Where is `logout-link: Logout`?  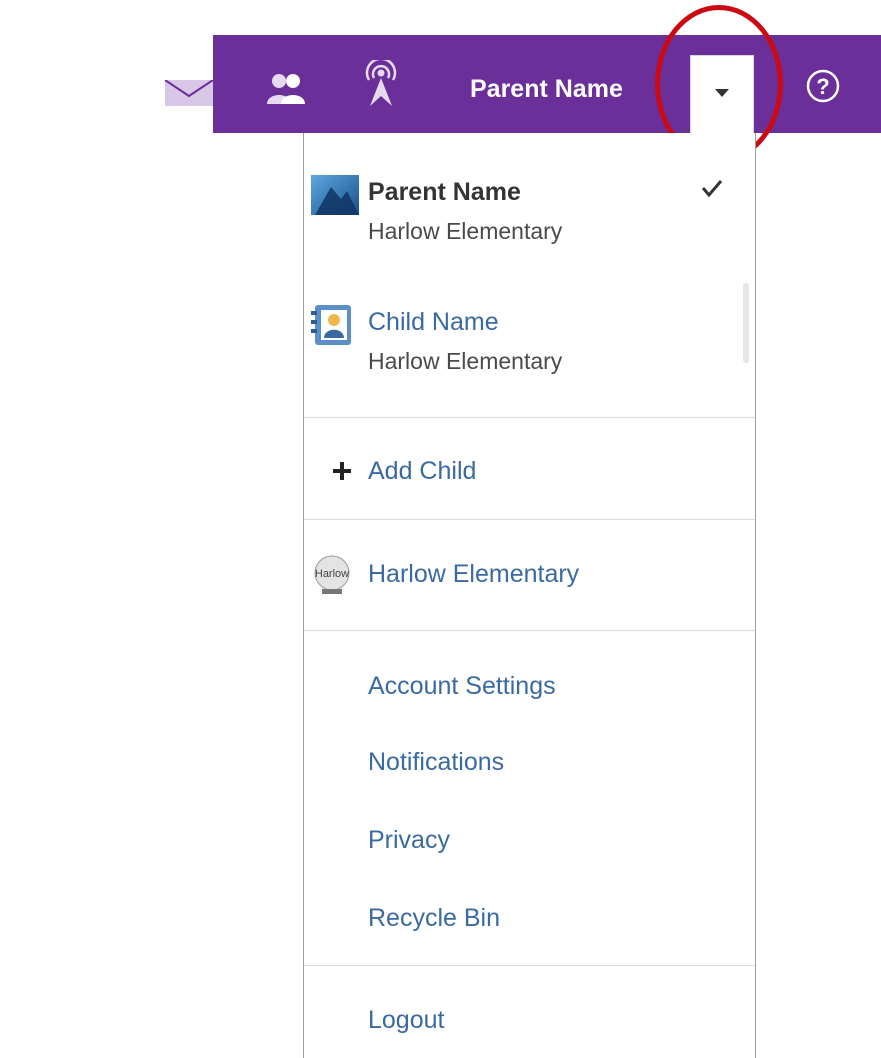
logout-link: Logout is located at coordinates (406, 1020).